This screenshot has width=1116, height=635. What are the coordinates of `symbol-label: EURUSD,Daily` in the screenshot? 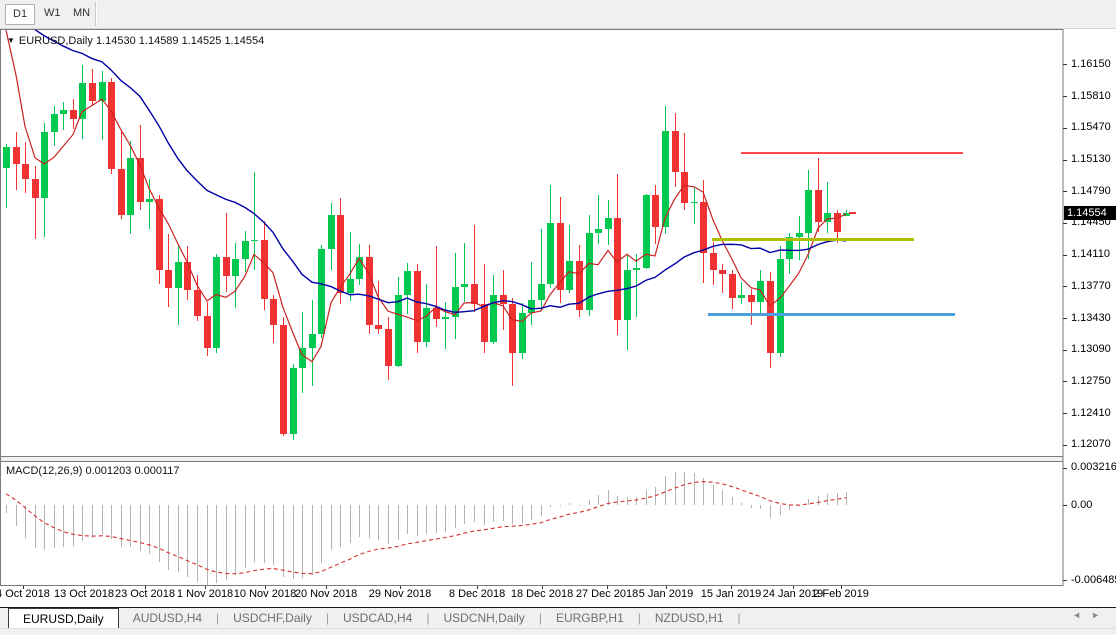 It's located at (55, 41).